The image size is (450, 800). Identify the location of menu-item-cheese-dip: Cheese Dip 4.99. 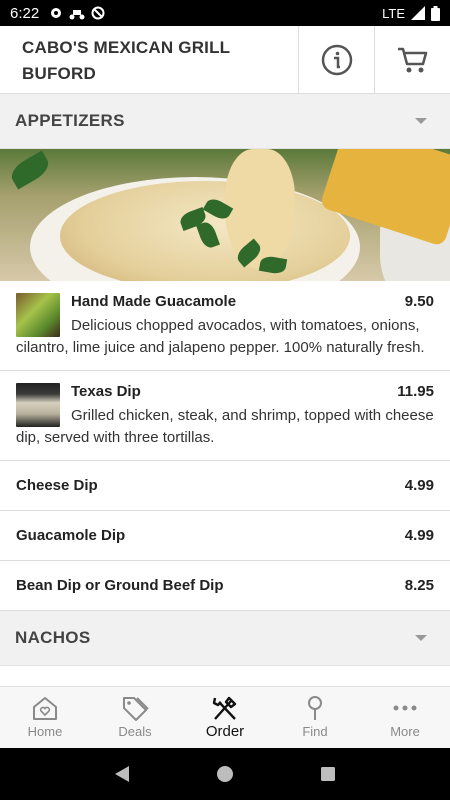
(225, 486).